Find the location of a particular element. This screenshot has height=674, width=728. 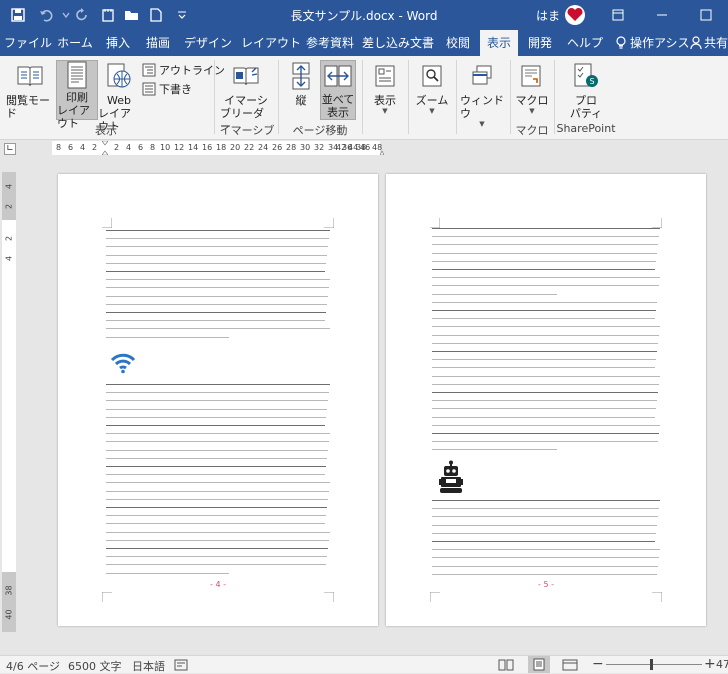

tab-selector: ∟ is located at coordinates (10, 149).